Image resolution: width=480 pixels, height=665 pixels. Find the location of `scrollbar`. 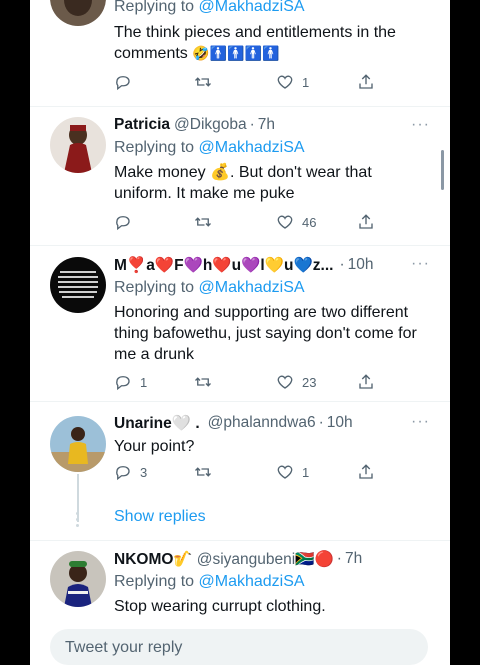

scrollbar is located at coordinates (442, 170).